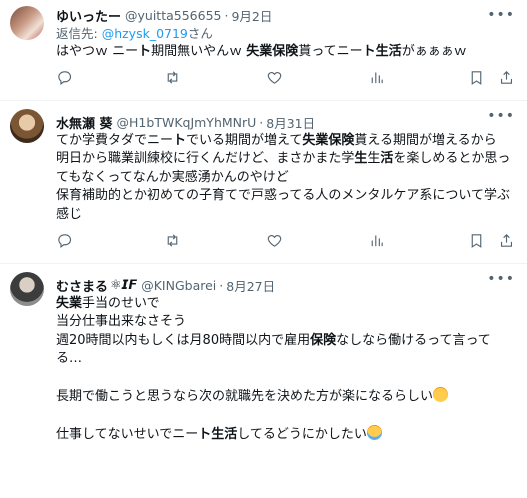 Image resolution: width=527 pixels, height=498 pixels. What do you see at coordinates (285, 15) in the screenshot?
I see `tweet-header: ゆいったー @yuitta556655 · 9月2日` at bounding box center [285, 15].